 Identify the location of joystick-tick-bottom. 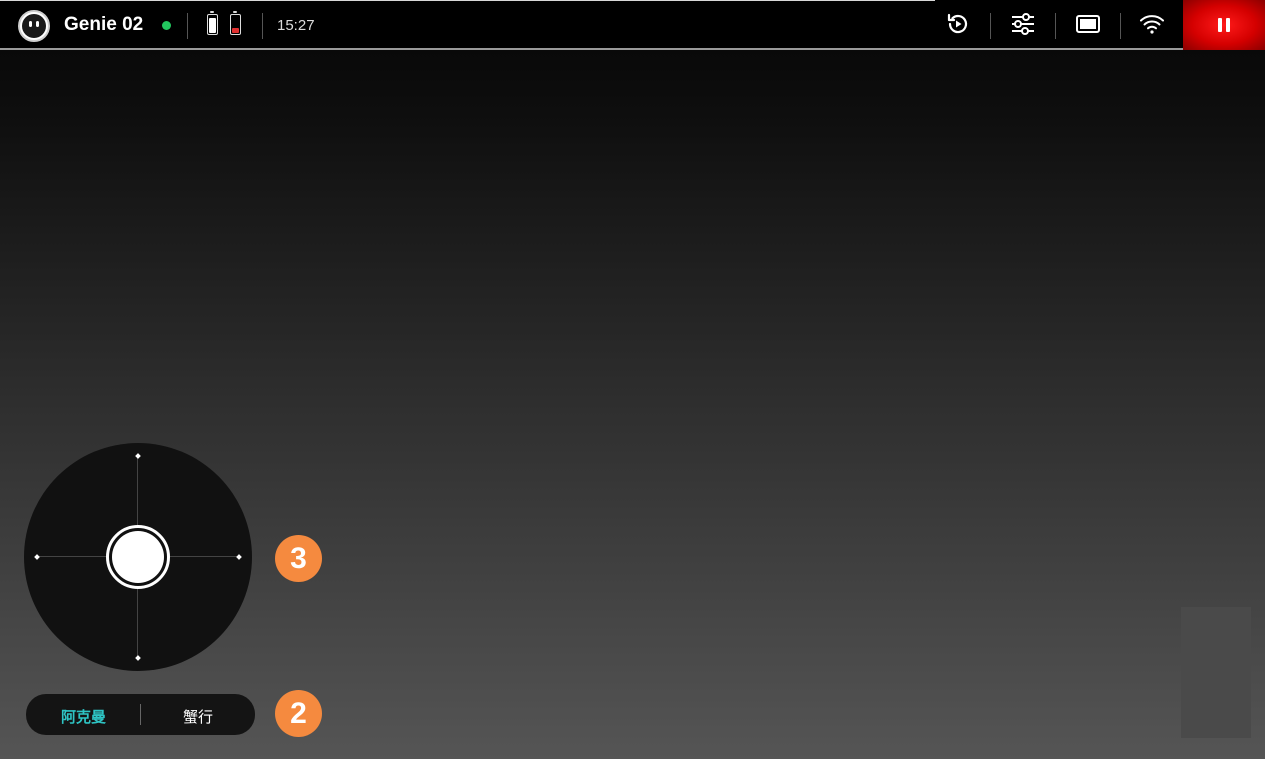
(138, 658).